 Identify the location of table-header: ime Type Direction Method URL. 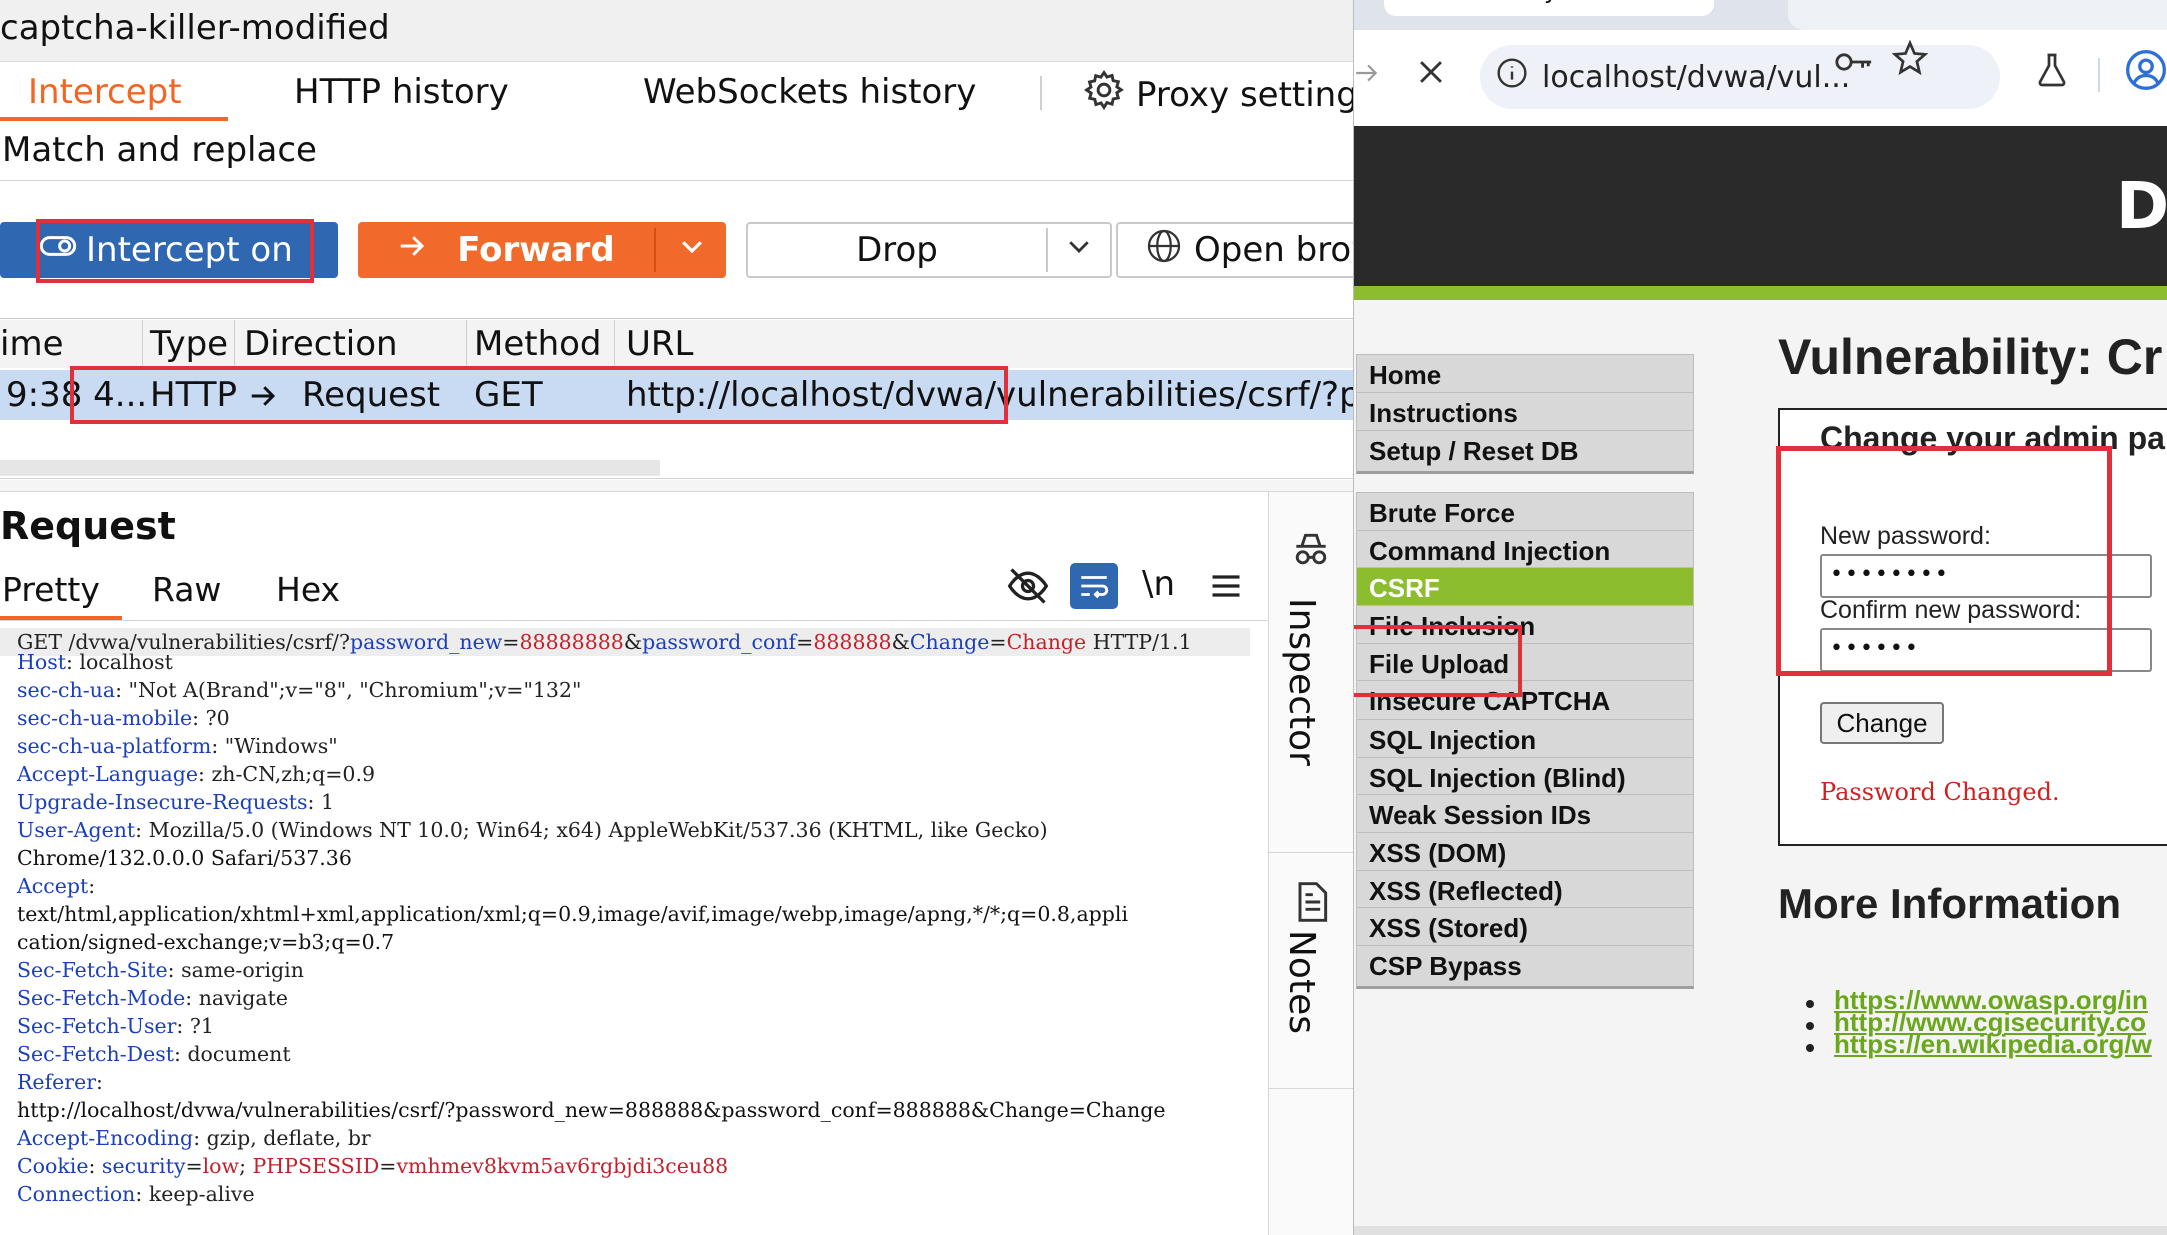
(676, 344).